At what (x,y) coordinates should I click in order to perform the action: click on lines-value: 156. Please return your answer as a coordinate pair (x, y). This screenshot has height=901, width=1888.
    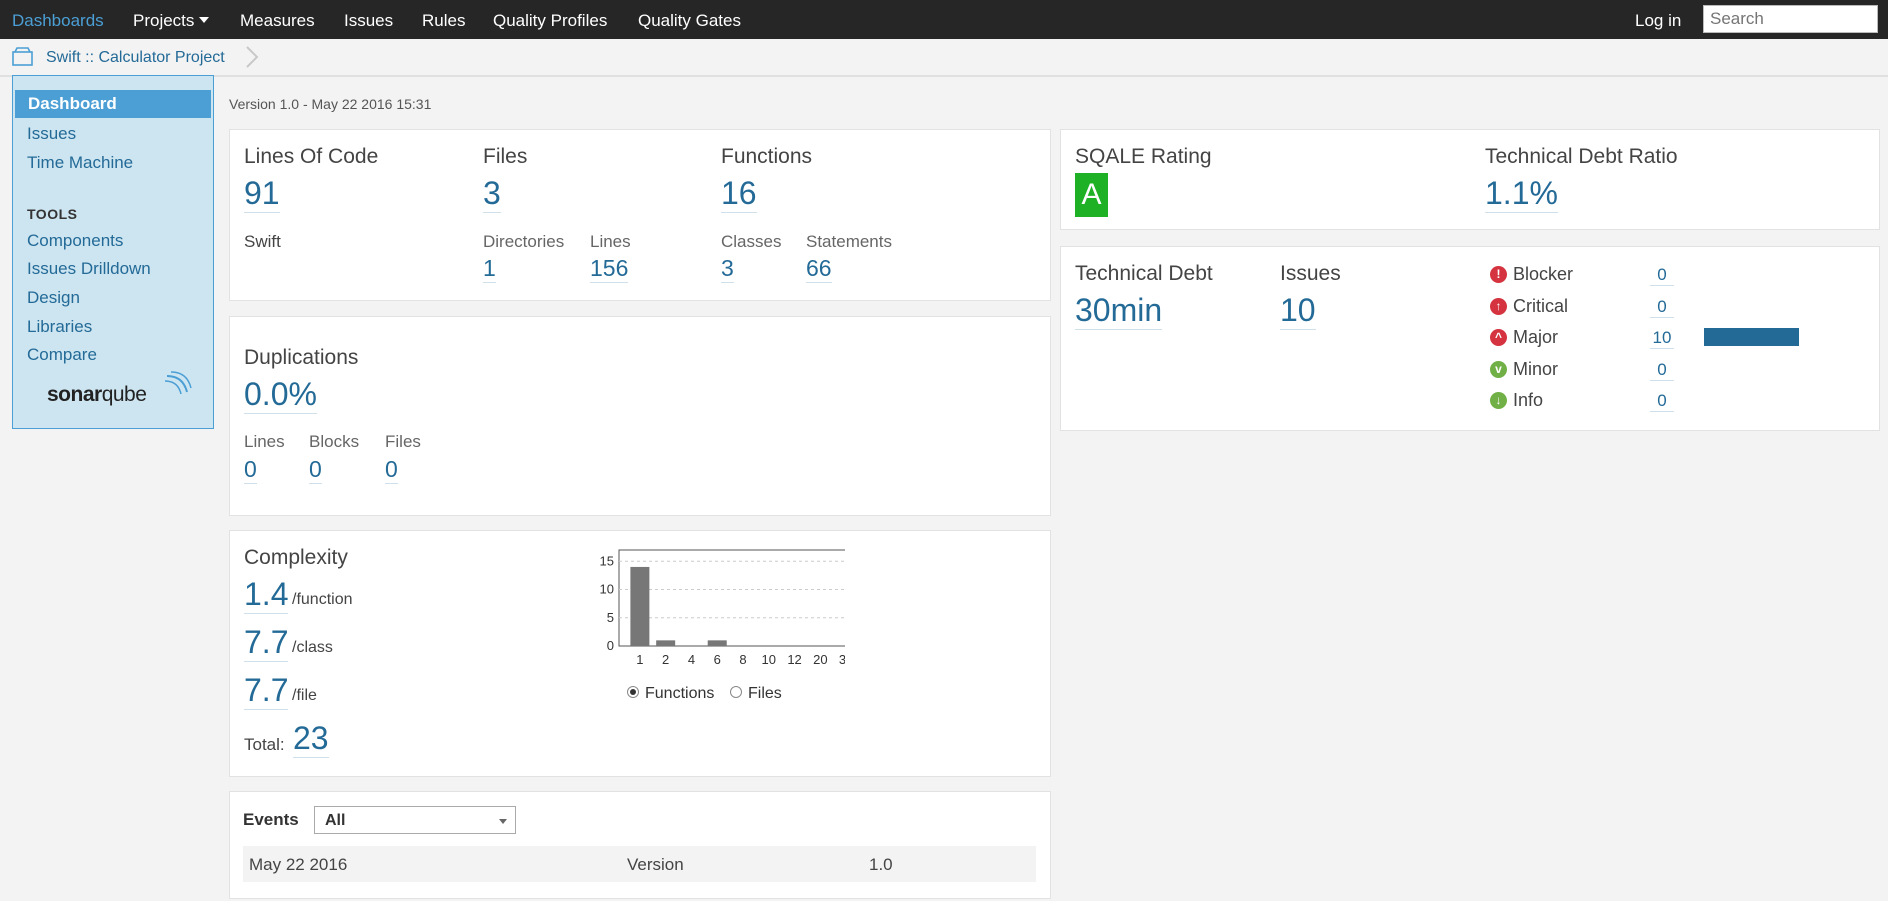
    Looking at the image, I should click on (609, 268).